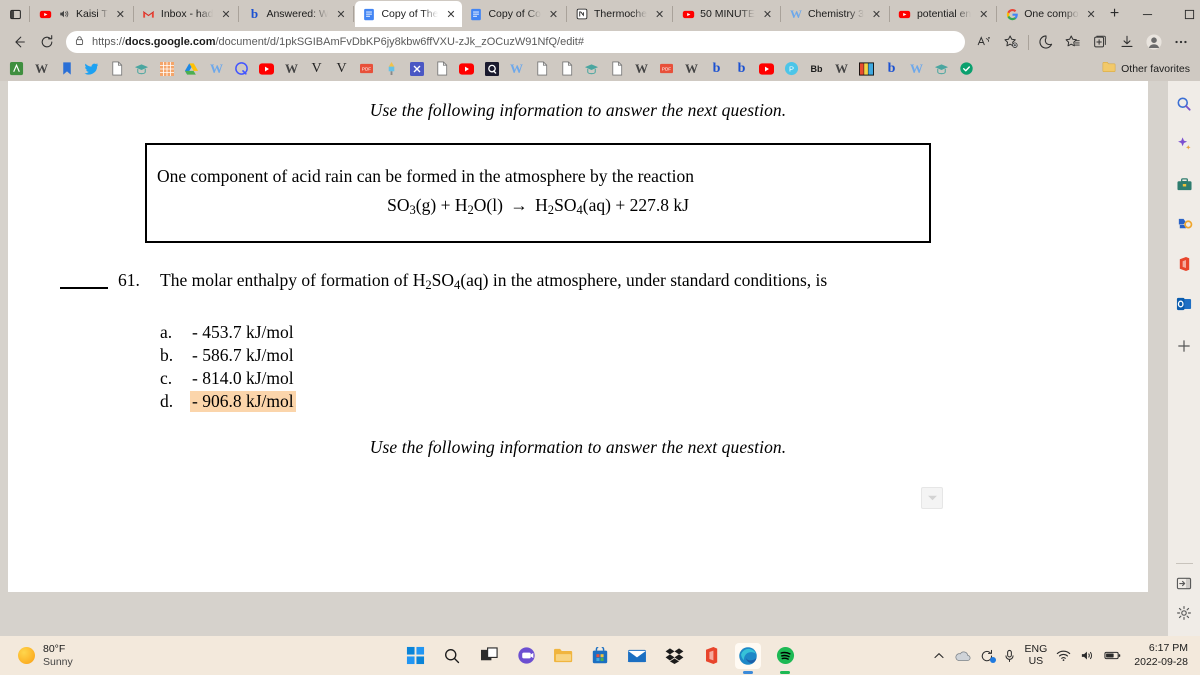 Image resolution: width=1200 pixels, height=675 pixels. Describe the element at coordinates (1184, 613) in the screenshot. I see `settings-gear-icon` at that location.